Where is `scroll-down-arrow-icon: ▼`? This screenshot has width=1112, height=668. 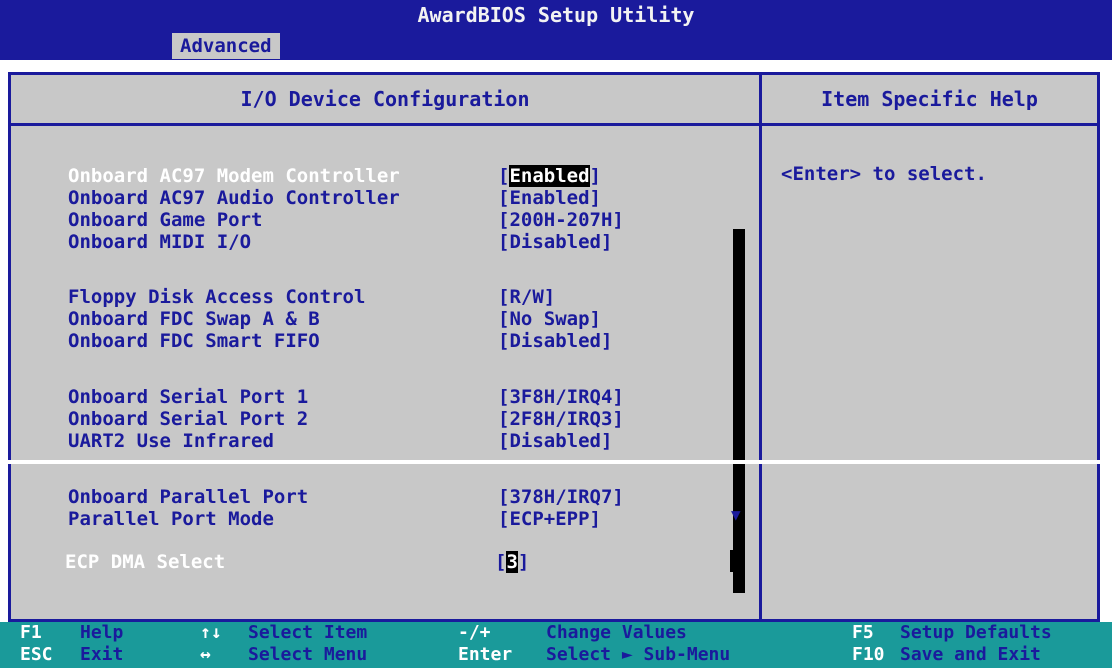 scroll-down-arrow-icon: ▼ is located at coordinates (736, 514).